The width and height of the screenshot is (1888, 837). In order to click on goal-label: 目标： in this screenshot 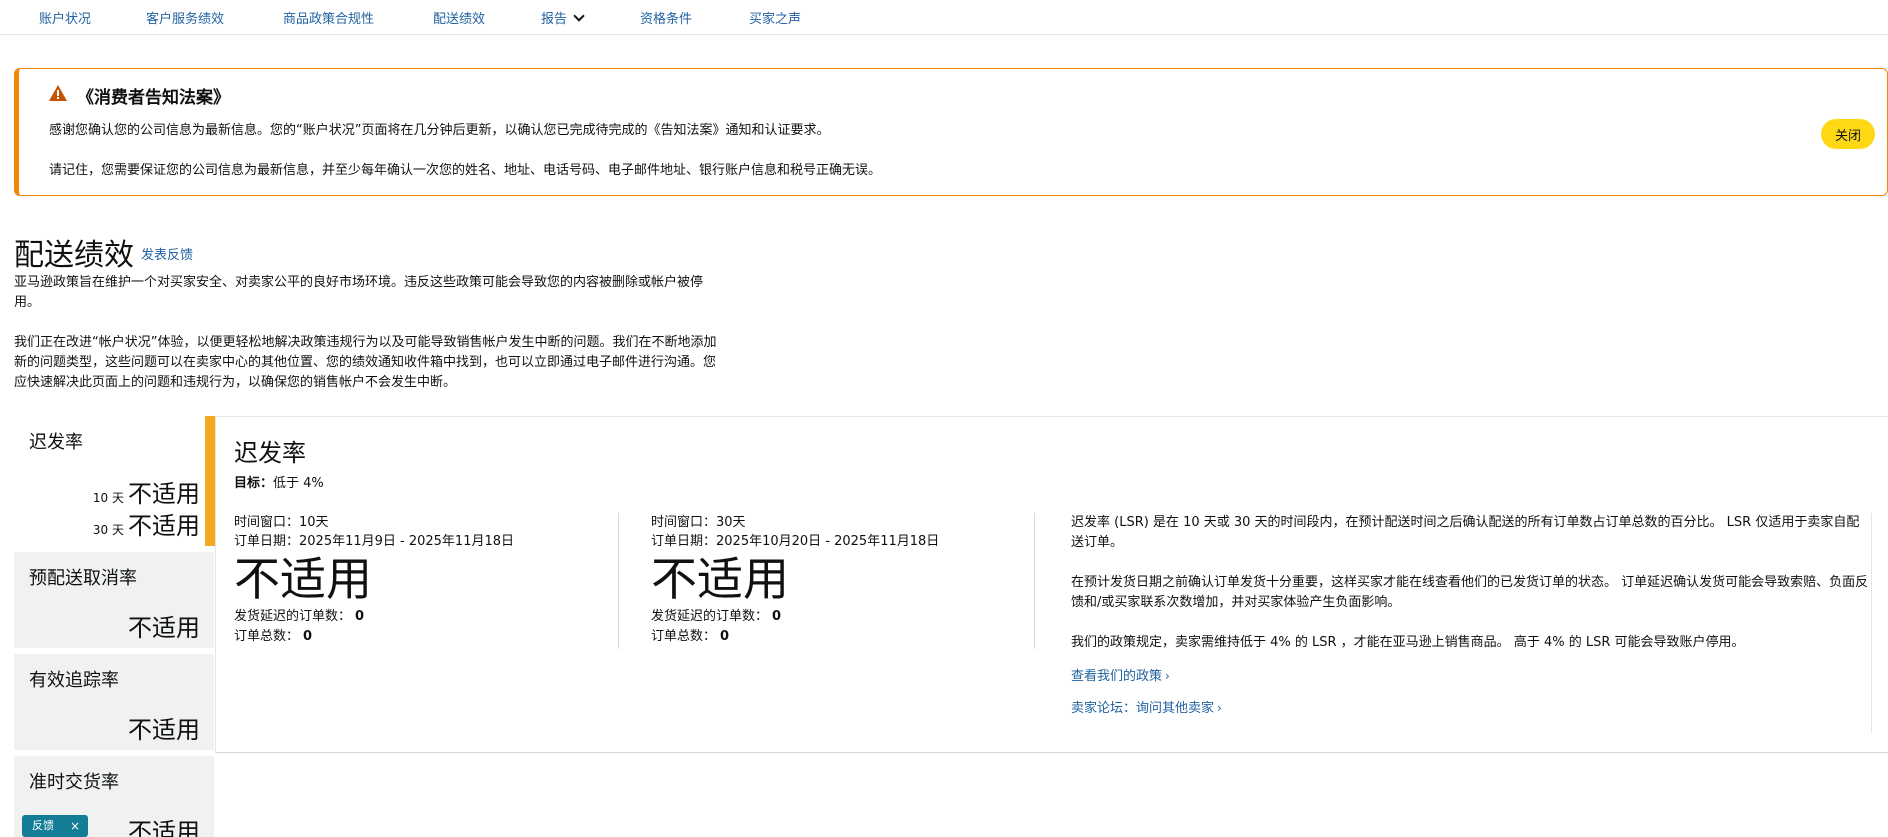, I will do `click(254, 483)`.